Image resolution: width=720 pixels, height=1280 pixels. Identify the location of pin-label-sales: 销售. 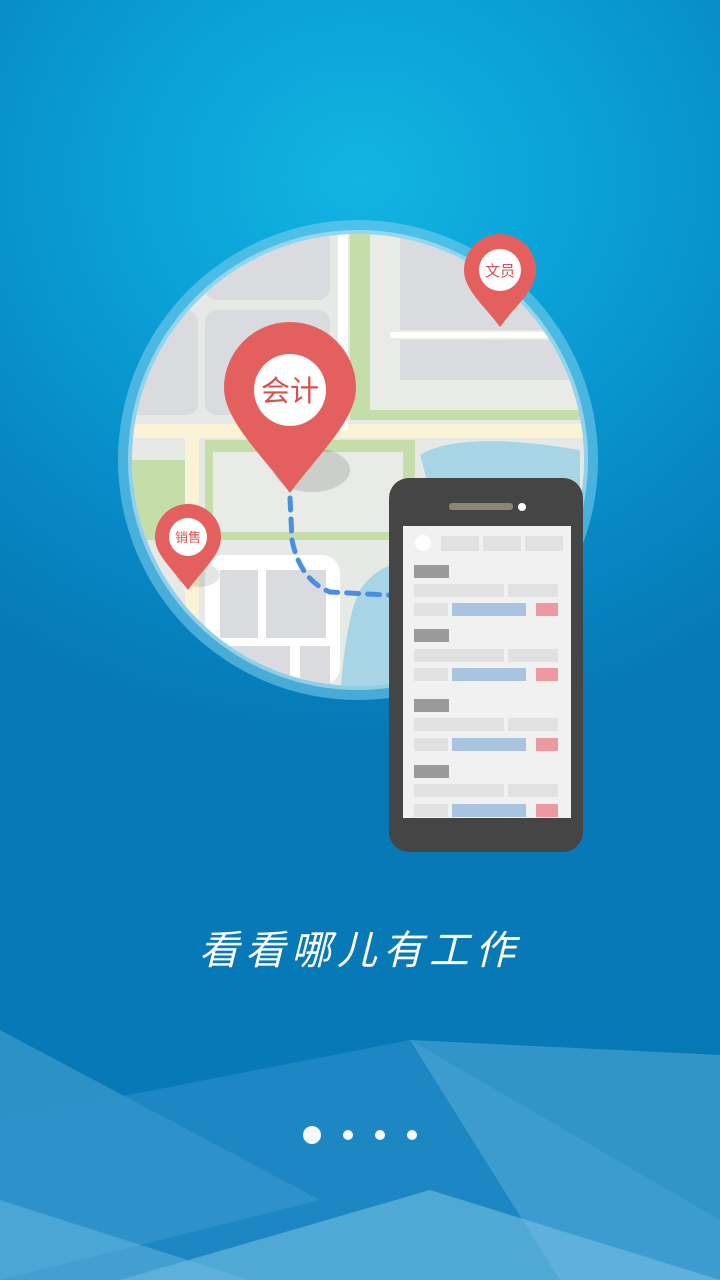
(188, 538).